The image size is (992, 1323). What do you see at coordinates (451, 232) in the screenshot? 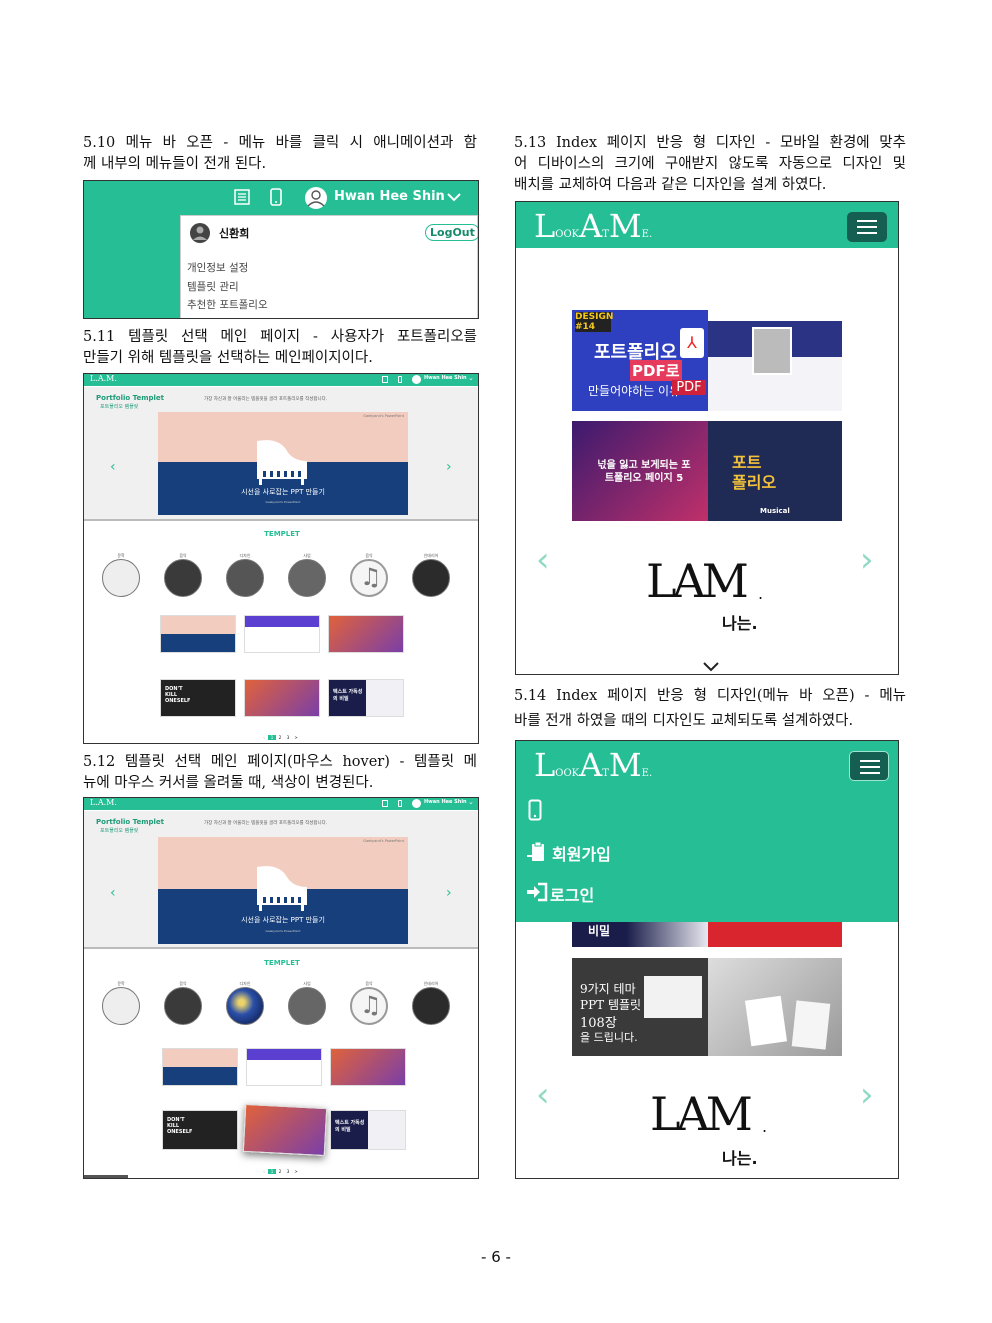
I see `logout-button: LogOut` at bounding box center [451, 232].